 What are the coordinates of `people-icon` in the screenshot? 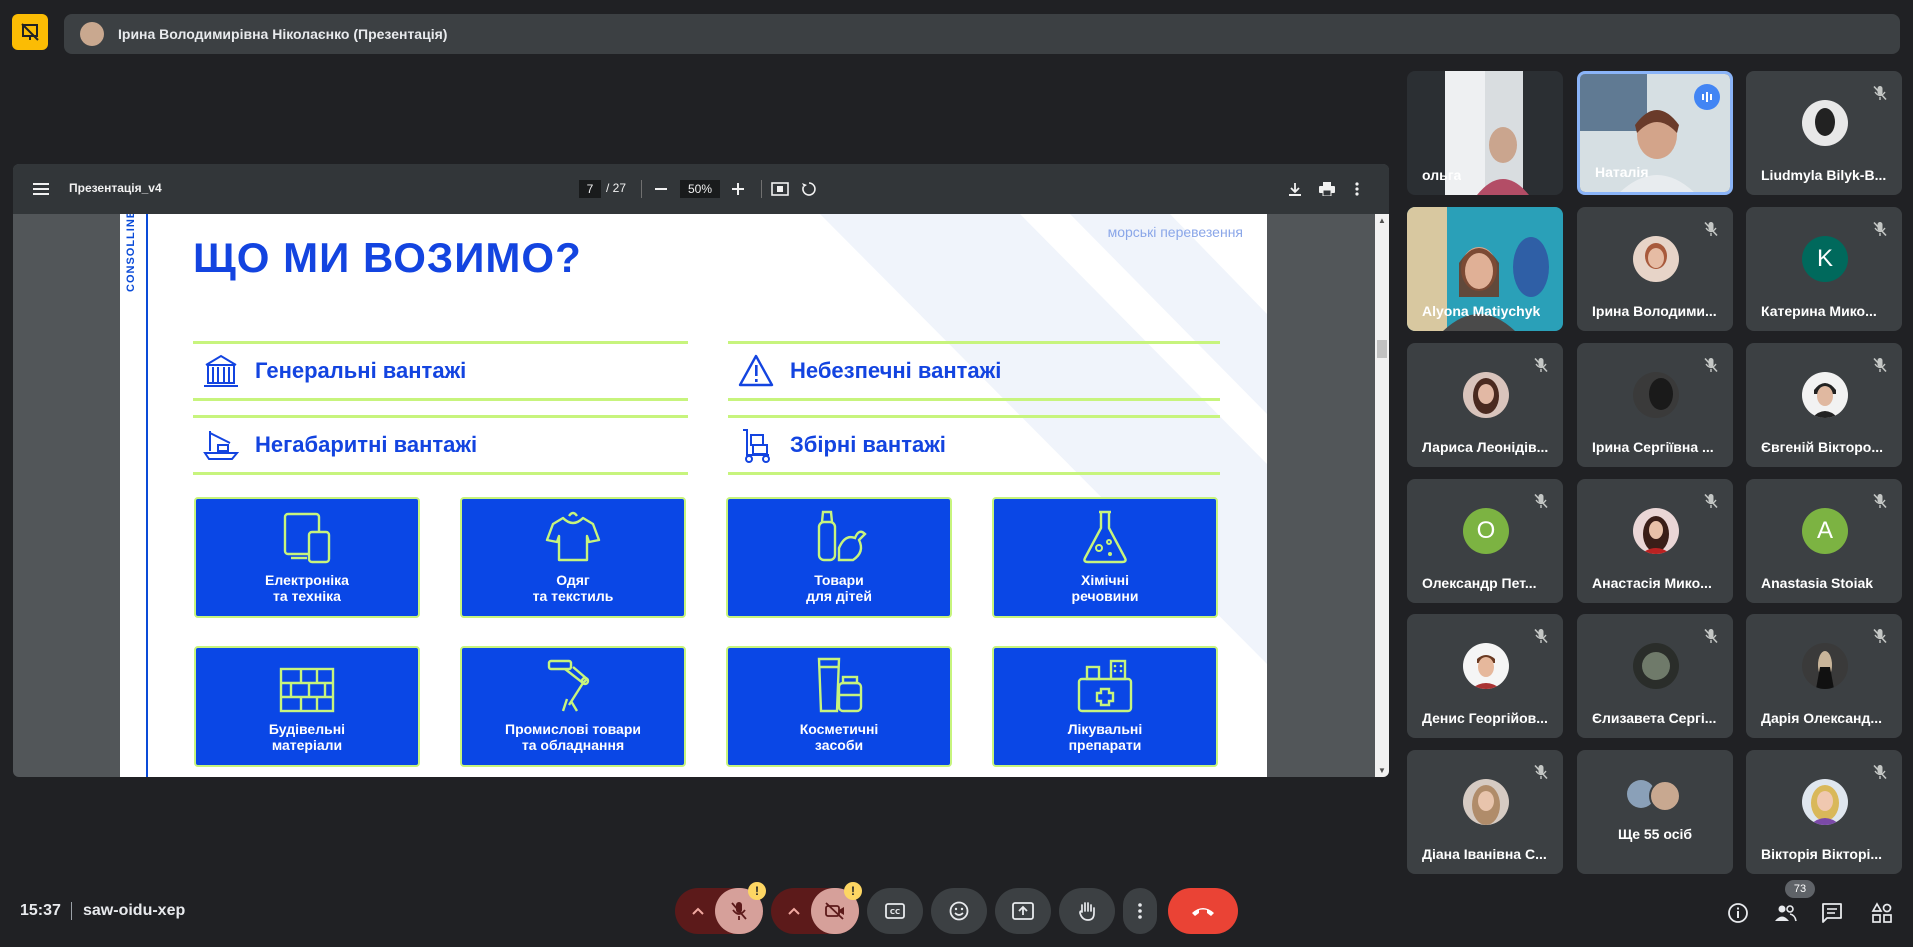 It's located at (1785, 913).